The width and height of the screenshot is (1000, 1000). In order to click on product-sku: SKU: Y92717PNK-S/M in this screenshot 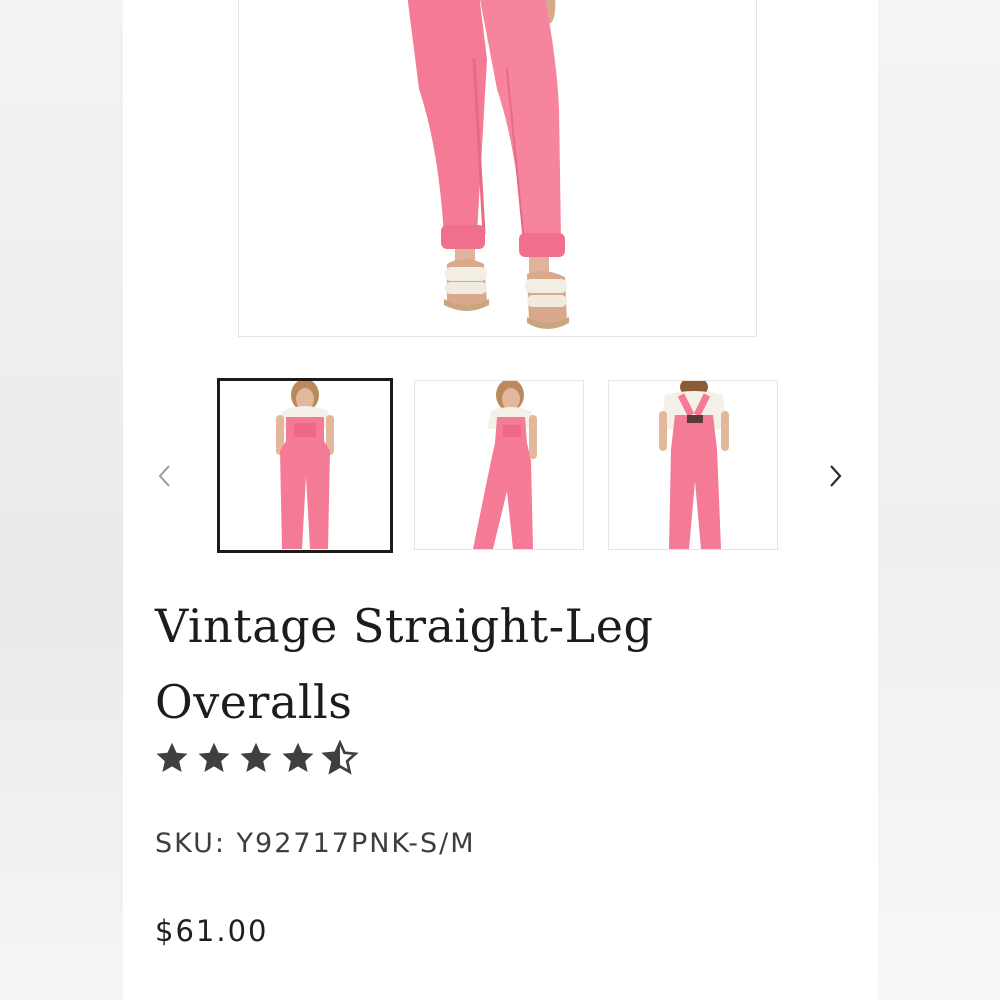, I will do `click(315, 843)`.